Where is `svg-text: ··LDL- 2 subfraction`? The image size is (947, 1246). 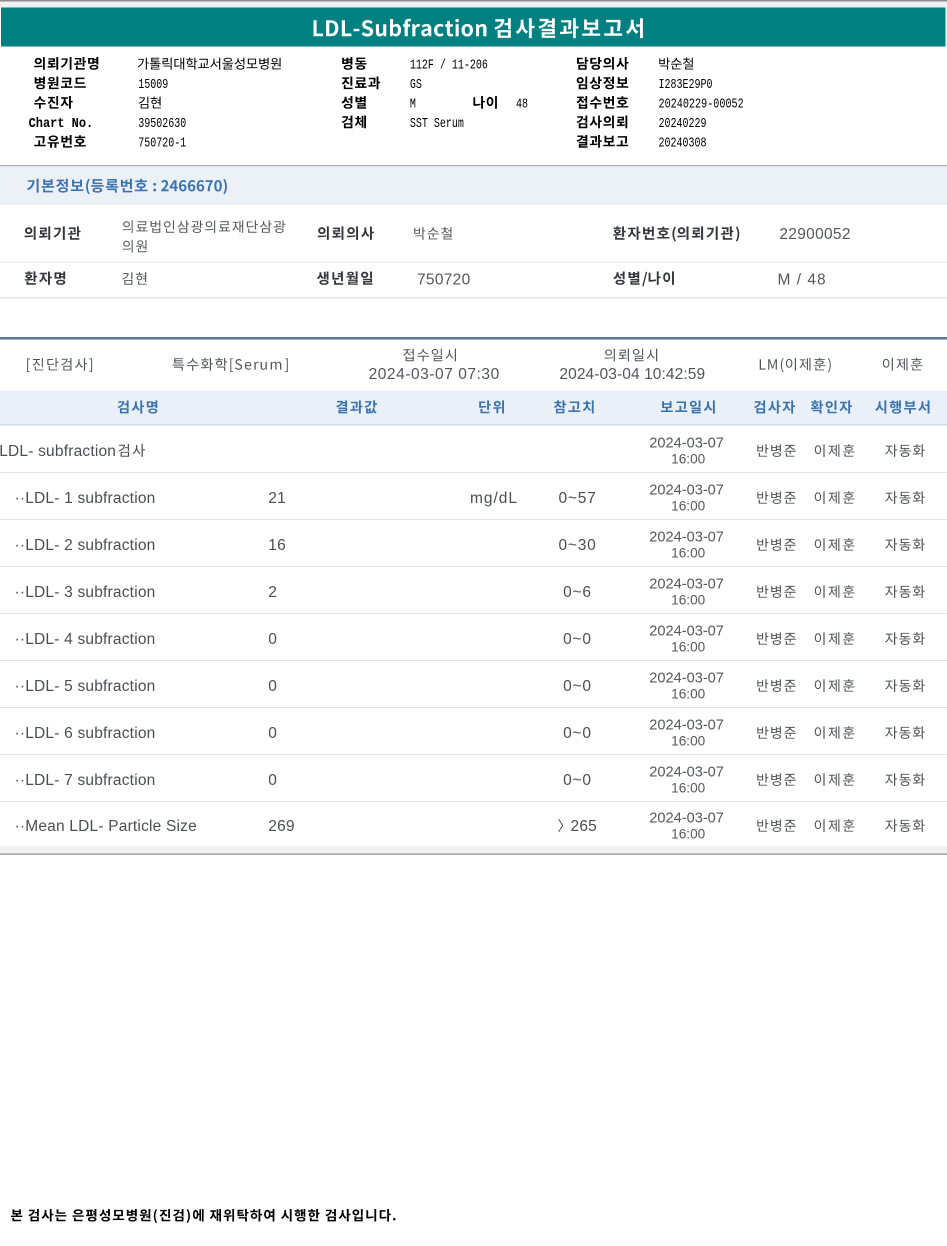
svg-text: ··LDL- 2 subfraction is located at coordinates (85, 545).